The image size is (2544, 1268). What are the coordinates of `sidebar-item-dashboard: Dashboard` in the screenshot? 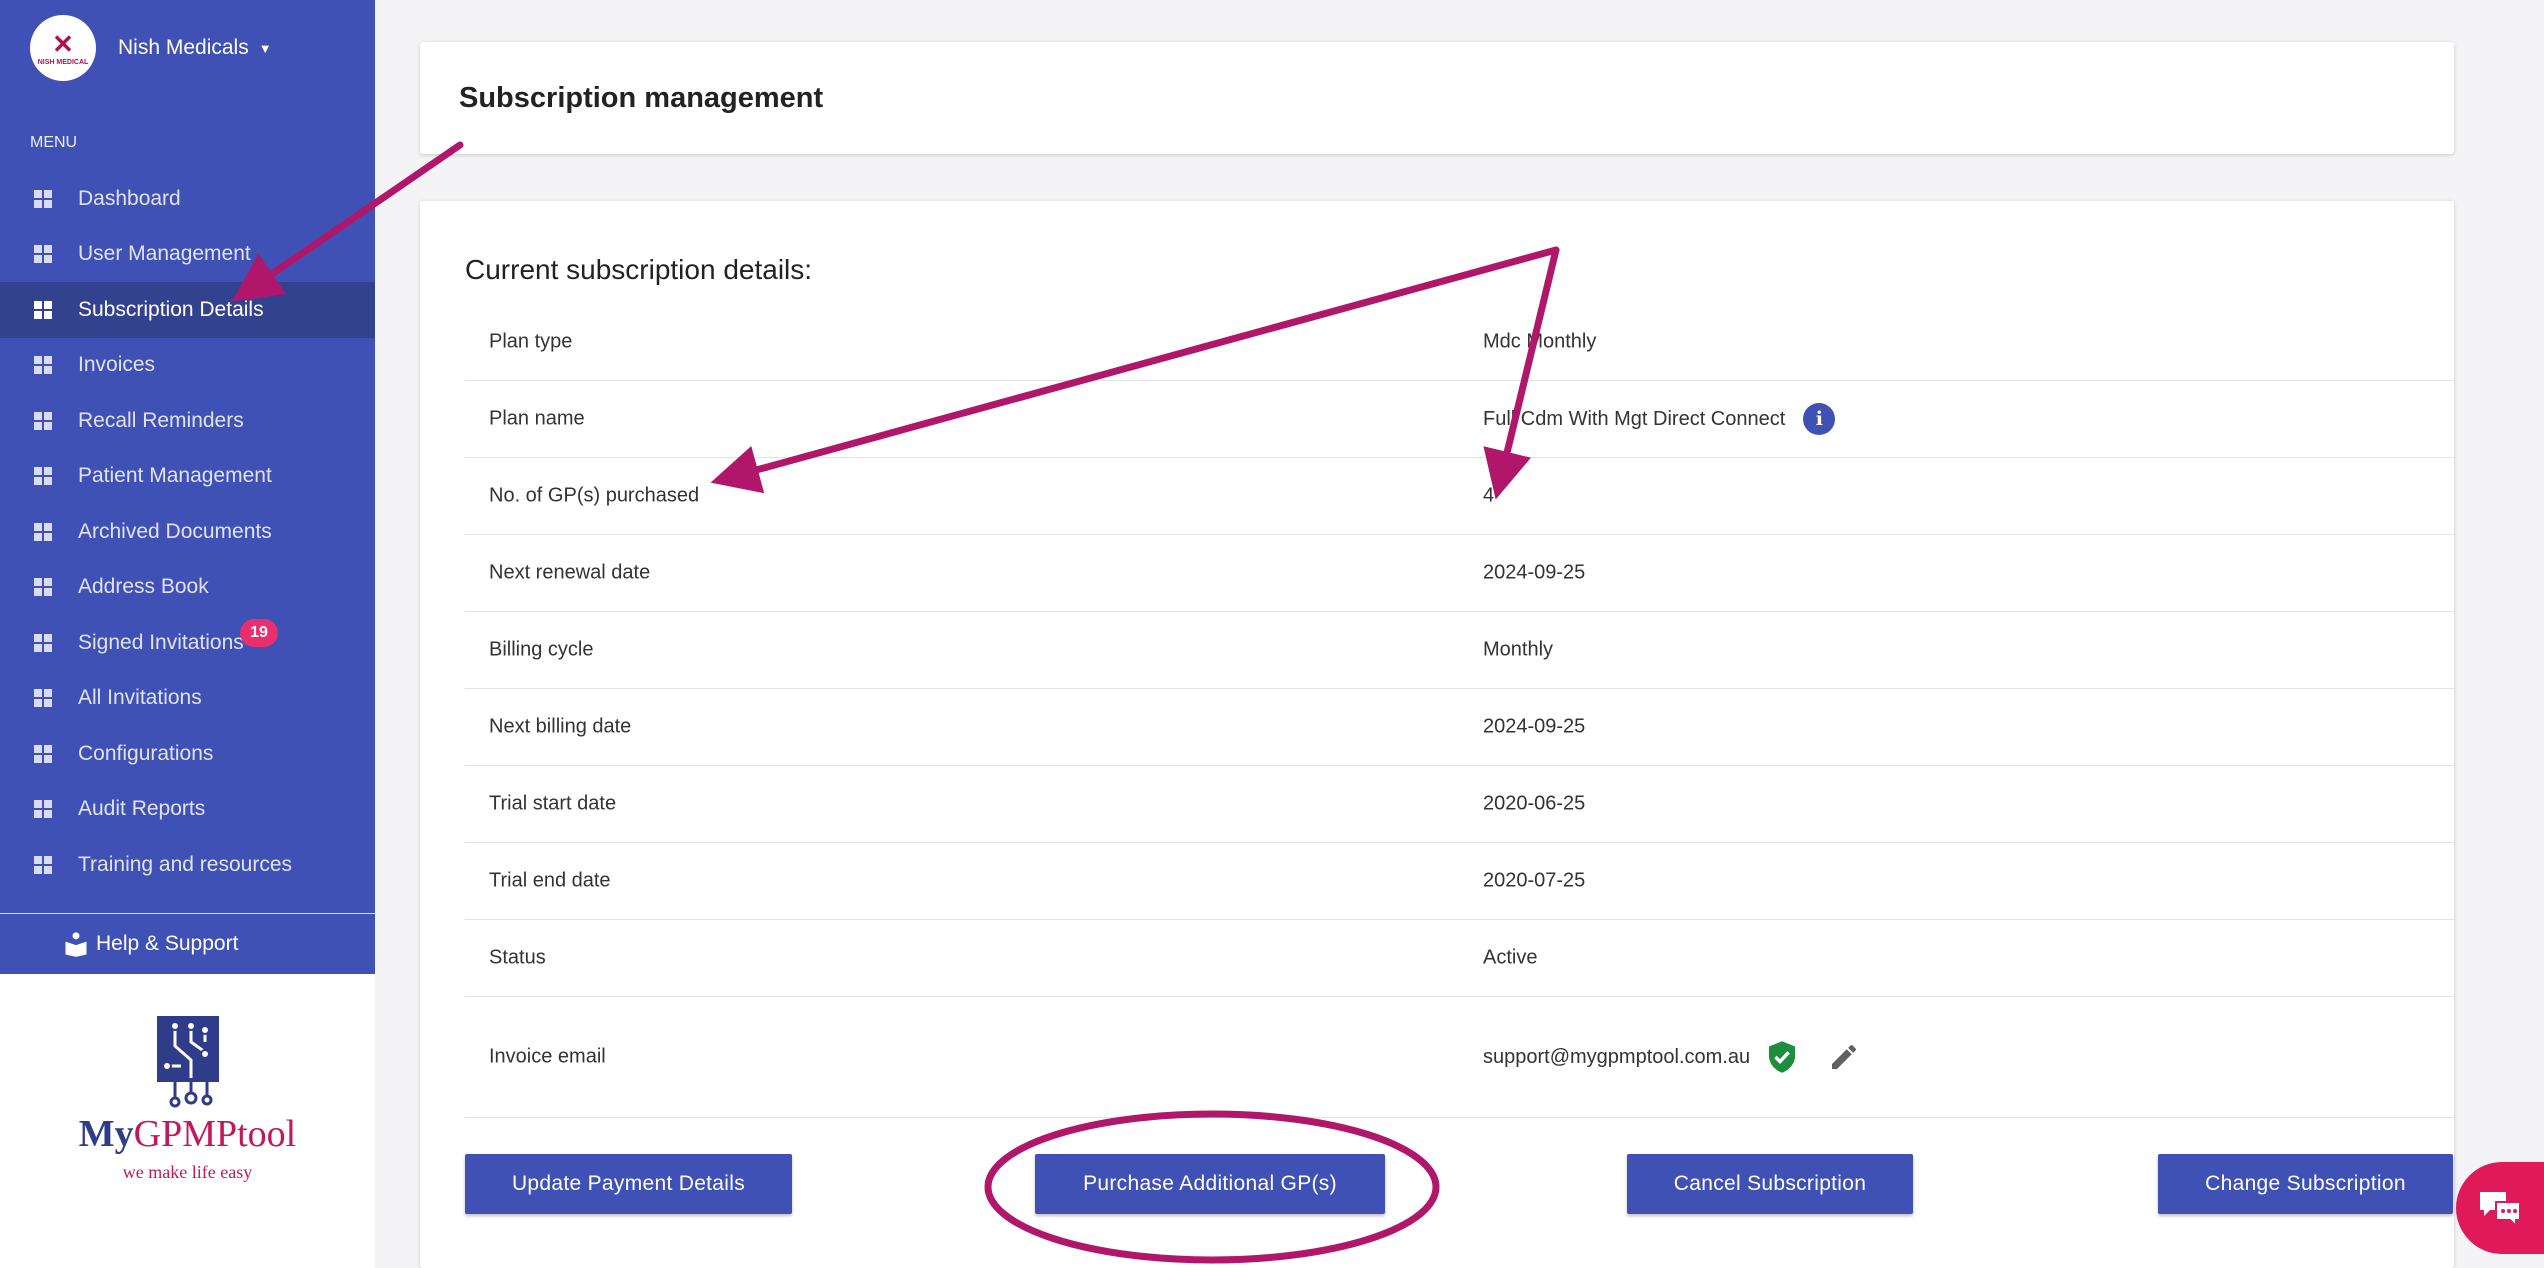 It's located at (187, 199).